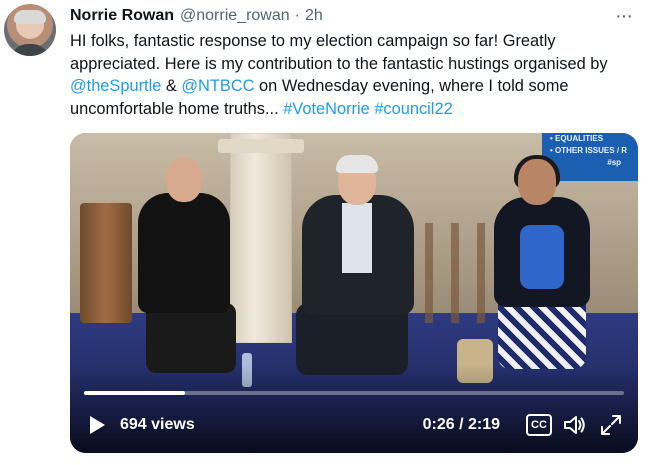  I want to click on display-name: Norrie Rowan, so click(122, 16).